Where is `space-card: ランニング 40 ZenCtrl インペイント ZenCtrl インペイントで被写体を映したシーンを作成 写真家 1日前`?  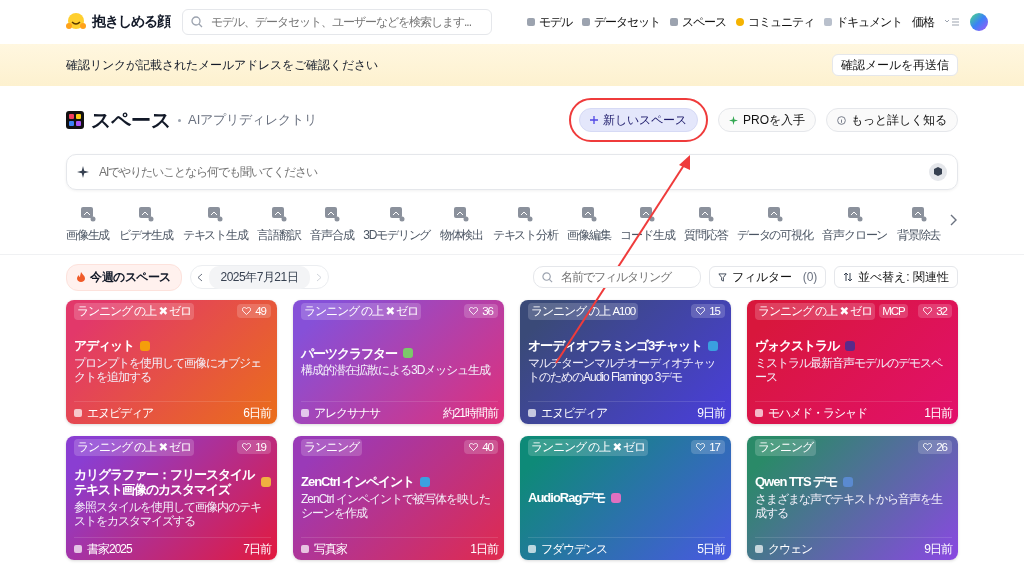 space-card: ランニング 40 ZenCtrl インペイント ZenCtrl インペイントで被写体を映したシーンを作成 写真家 1日前 is located at coordinates (398, 498).